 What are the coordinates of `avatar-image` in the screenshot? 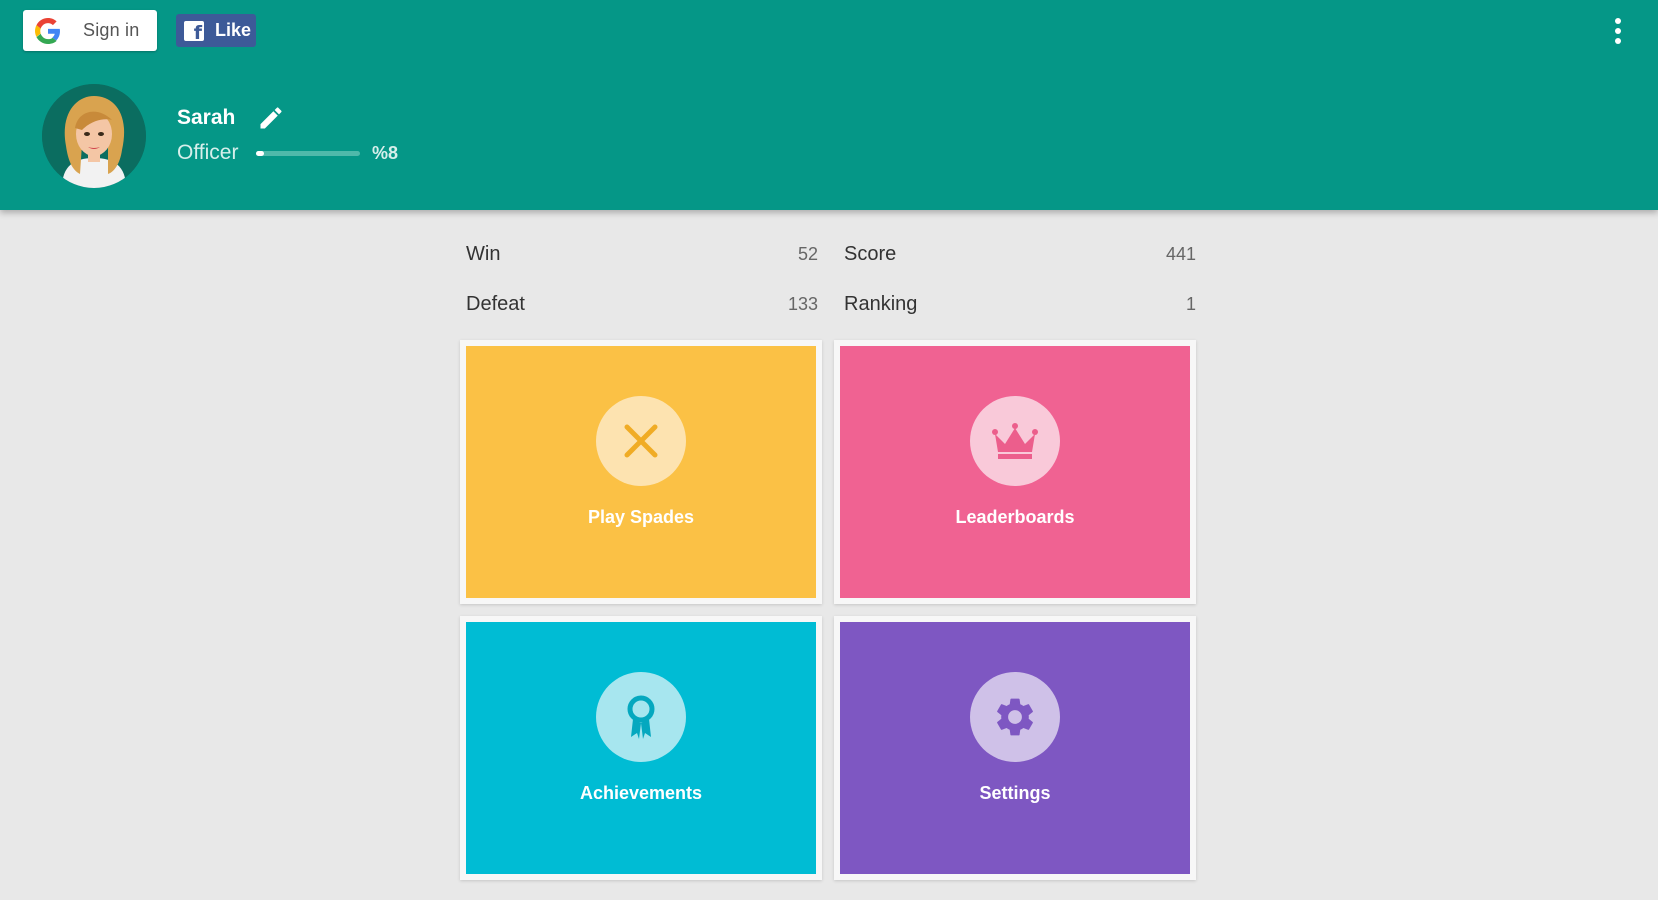 It's located at (94, 136).